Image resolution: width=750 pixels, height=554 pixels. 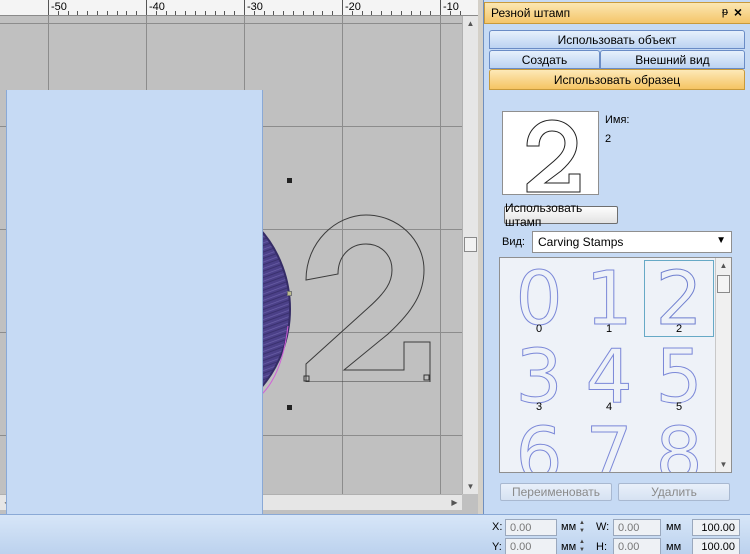 I want to click on scroll-right-arrow-icon: ▶, so click(x=454, y=502).